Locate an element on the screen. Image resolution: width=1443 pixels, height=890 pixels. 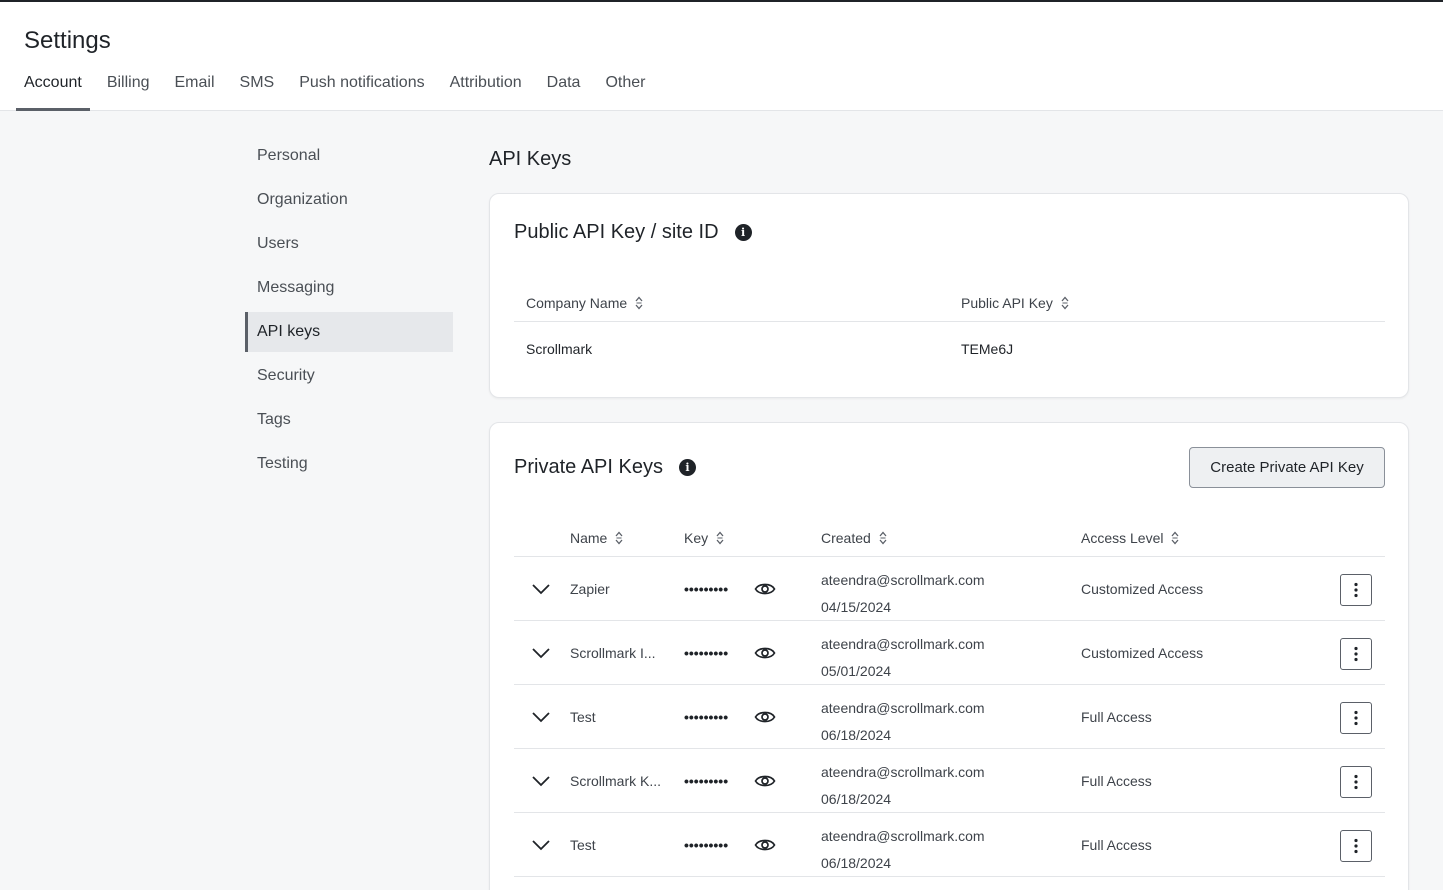
column-public-api-key: Public API Key is located at coordinates (1015, 303).